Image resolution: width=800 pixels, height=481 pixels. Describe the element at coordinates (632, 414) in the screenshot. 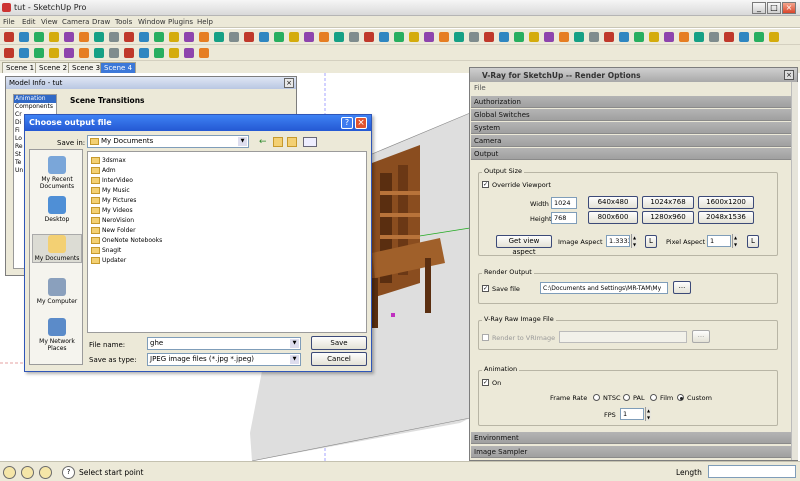

I see `fps-input: 1` at that location.